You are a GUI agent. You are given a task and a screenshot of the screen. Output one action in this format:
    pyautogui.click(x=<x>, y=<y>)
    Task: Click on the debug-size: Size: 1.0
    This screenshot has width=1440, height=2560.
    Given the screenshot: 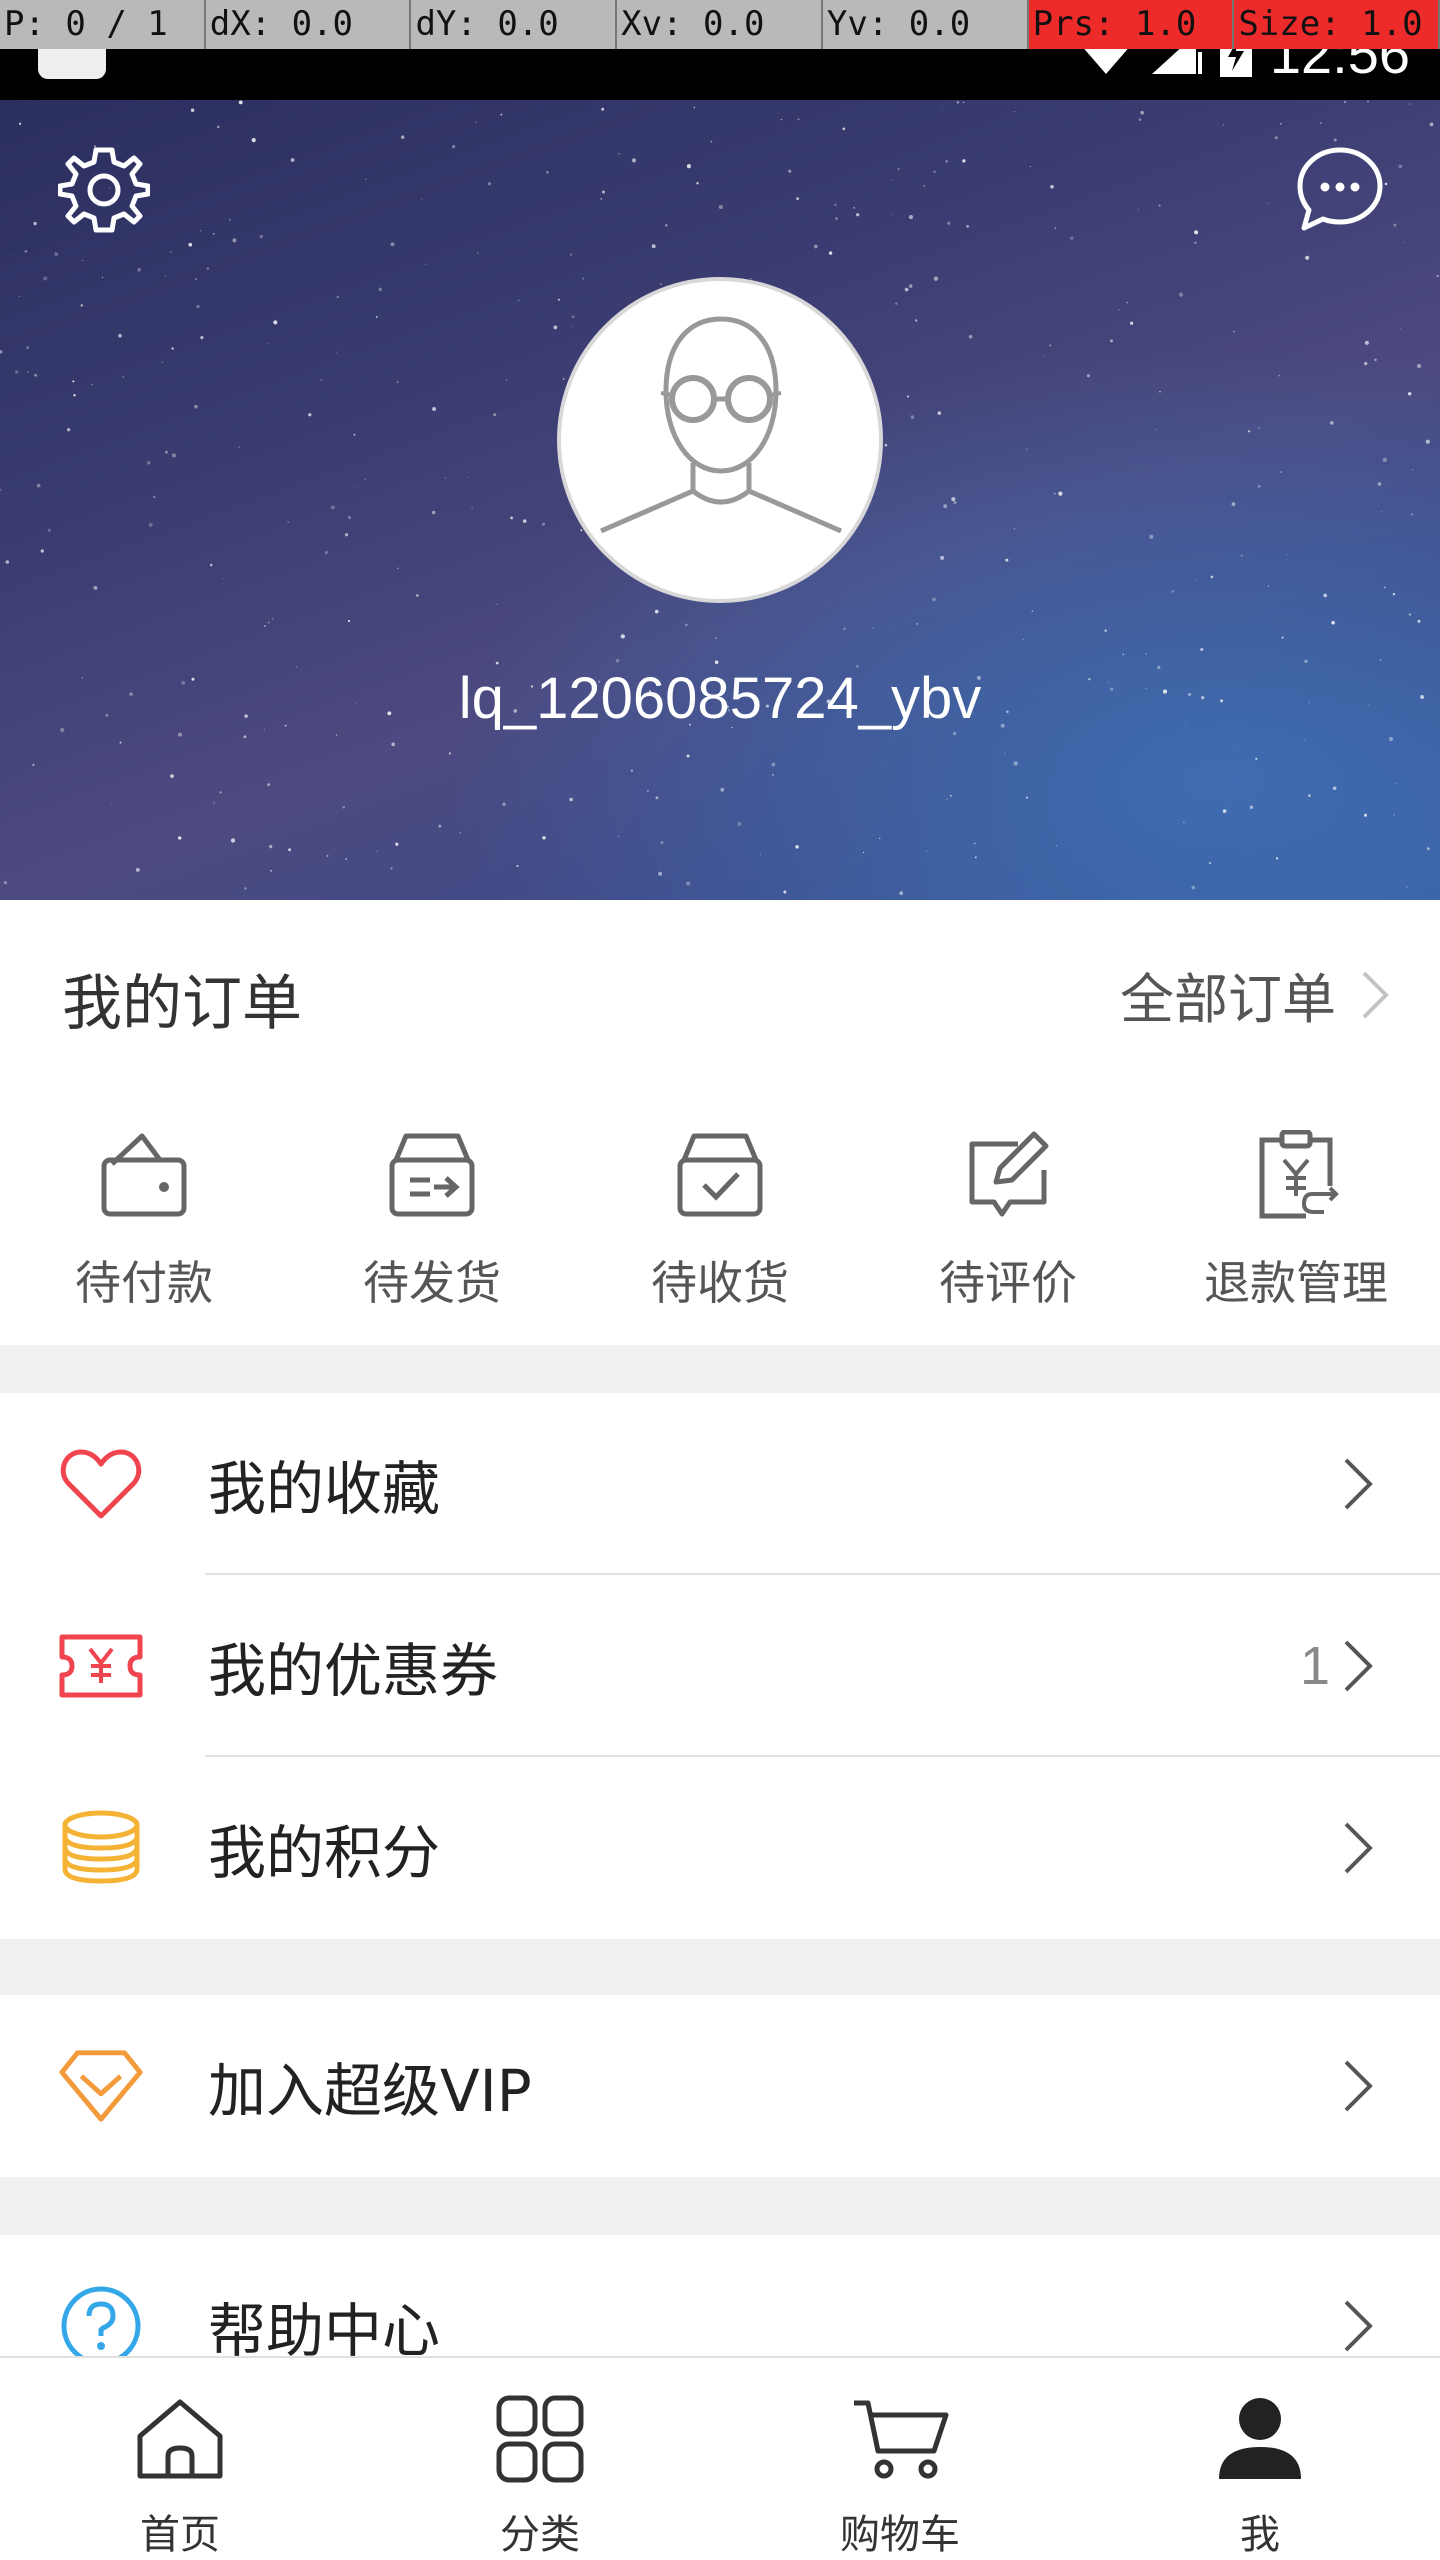 What is the action you would take?
    pyautogui.click(x=1337, y=24)
    